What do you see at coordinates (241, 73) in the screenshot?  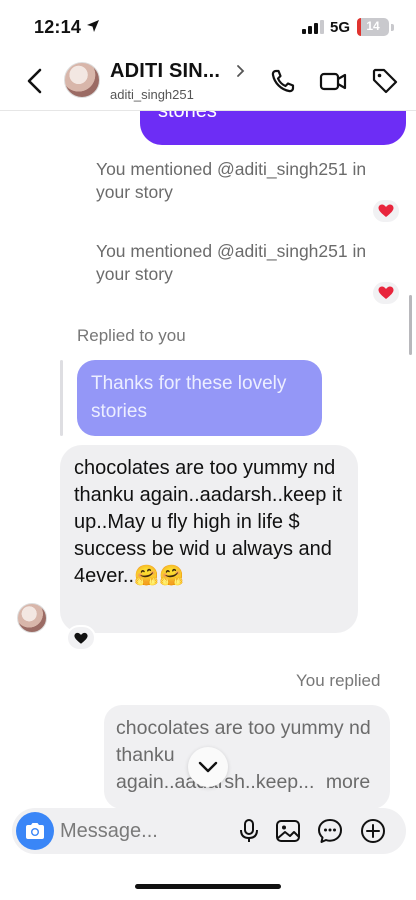 I see `chevron-right-icon` at bounding box center [241, 73].